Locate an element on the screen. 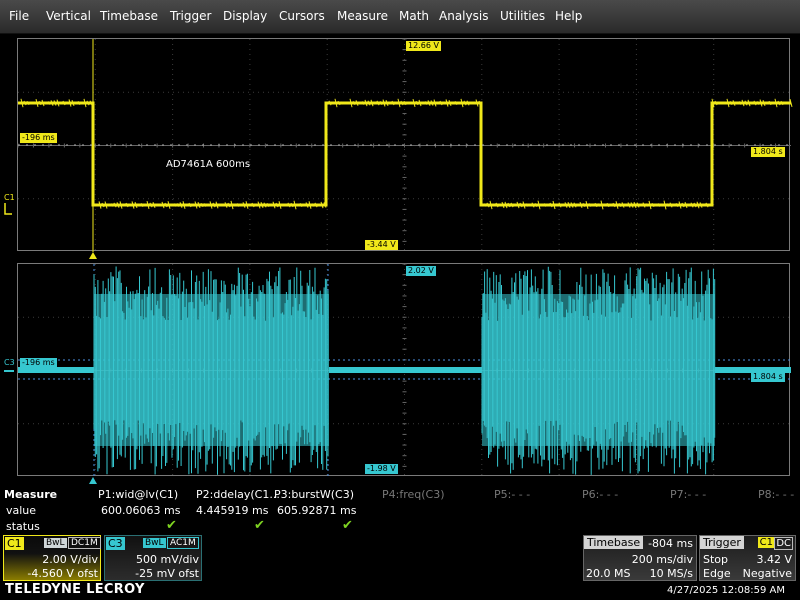 This screenshot has width=800, height=600. p1-name: P1:wid@lv(C1) is located at coordinates (138, 494).